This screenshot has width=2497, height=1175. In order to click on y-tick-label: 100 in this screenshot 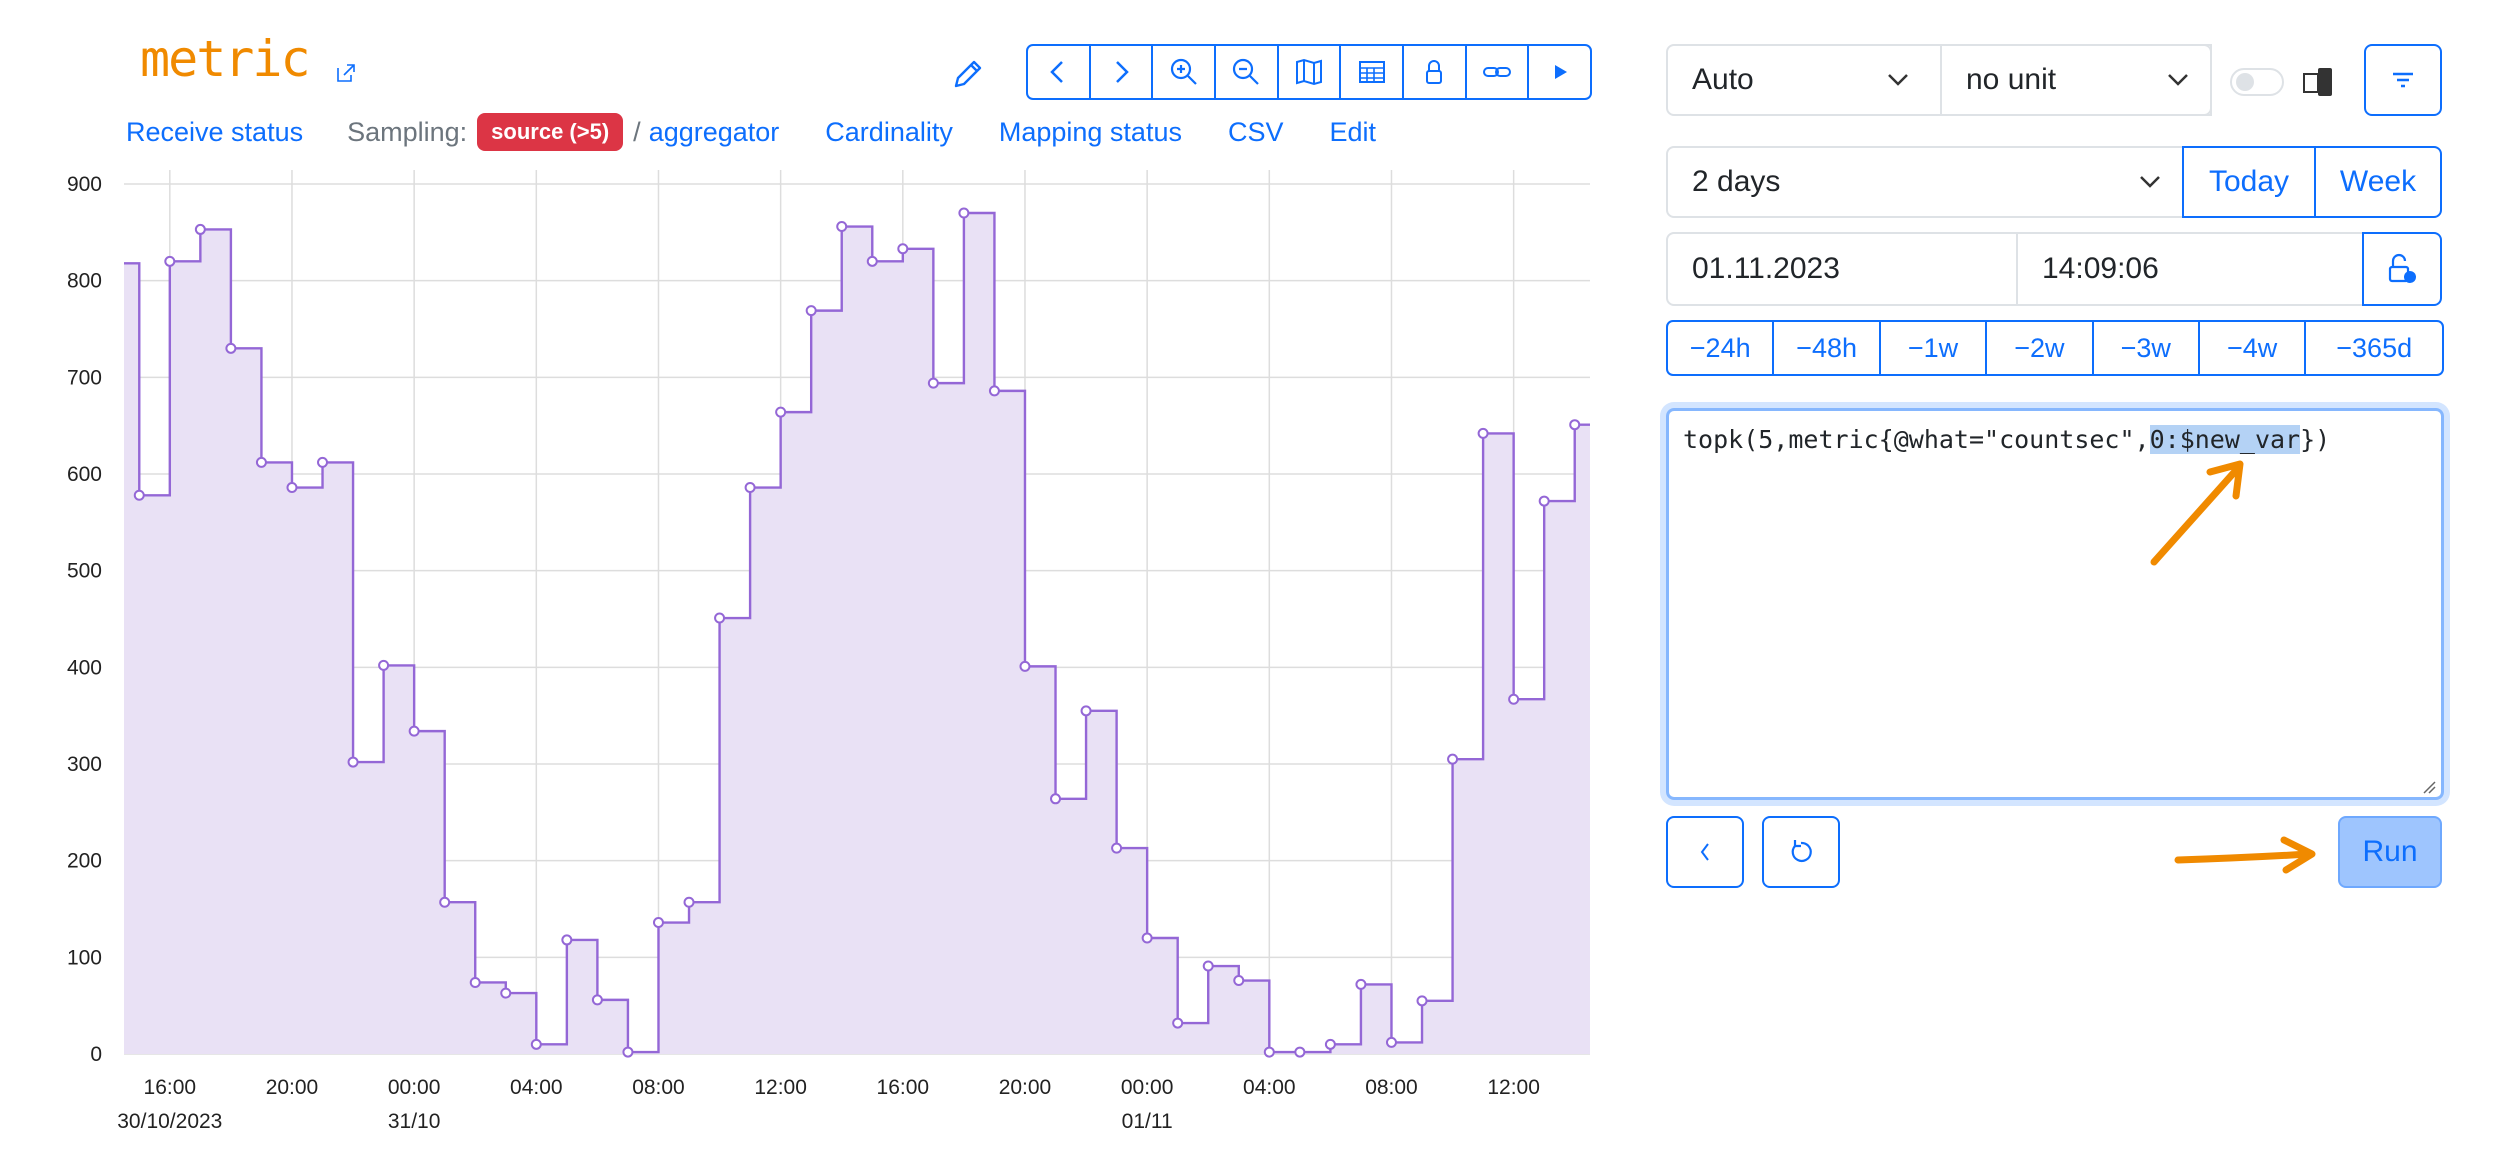, I will do `click(84, 957)`.